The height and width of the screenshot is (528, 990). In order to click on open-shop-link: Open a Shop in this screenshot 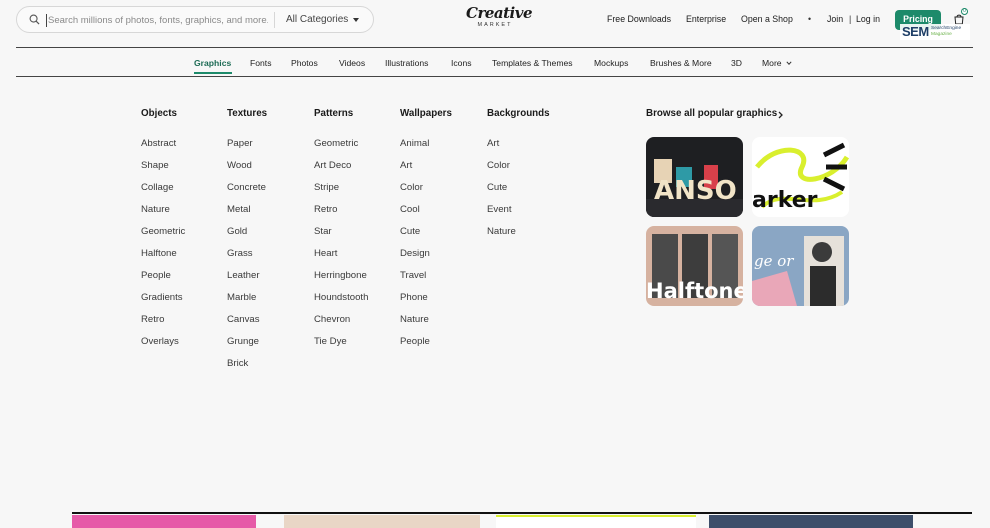, I will do `click(767, 19)`.